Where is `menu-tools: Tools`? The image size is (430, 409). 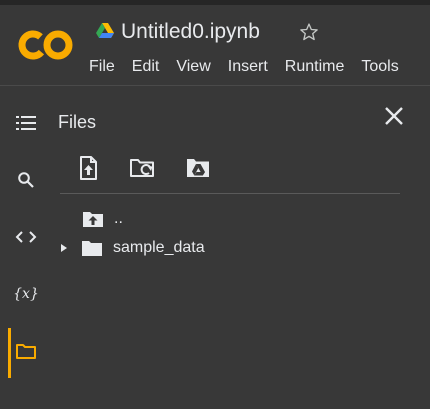 menu-tools: Tools is located at coordinates (379, 67).